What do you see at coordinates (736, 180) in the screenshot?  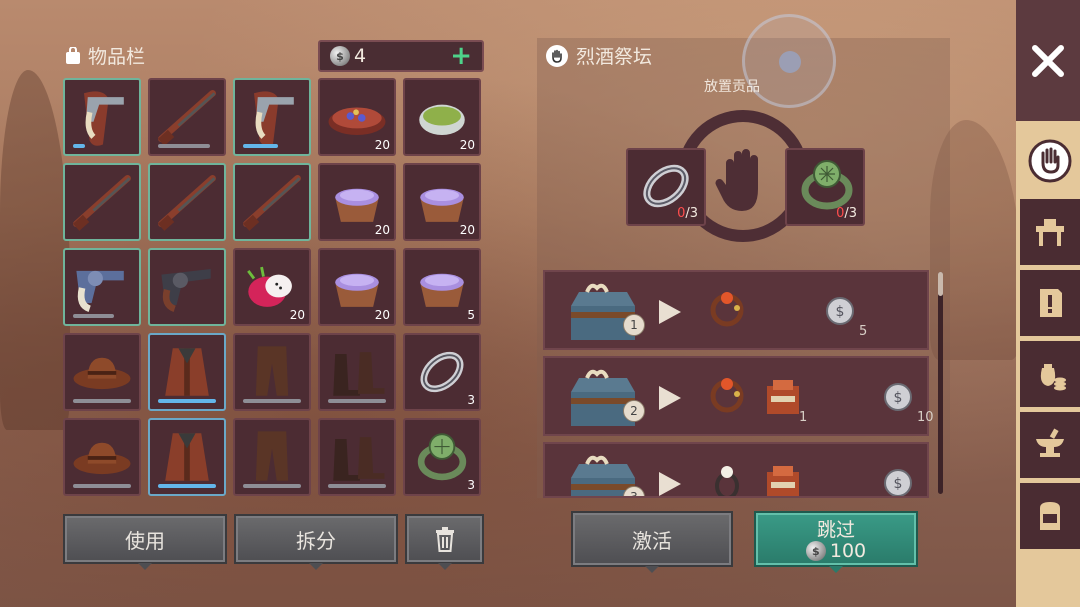 I see `big-hand-icon` at bounding box center [736, 180].